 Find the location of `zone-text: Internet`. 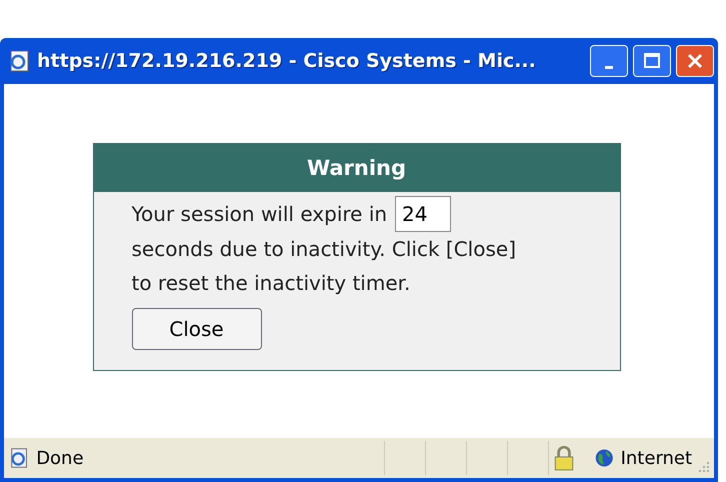

zone-text: Internet is located at coordinates (656, 458).